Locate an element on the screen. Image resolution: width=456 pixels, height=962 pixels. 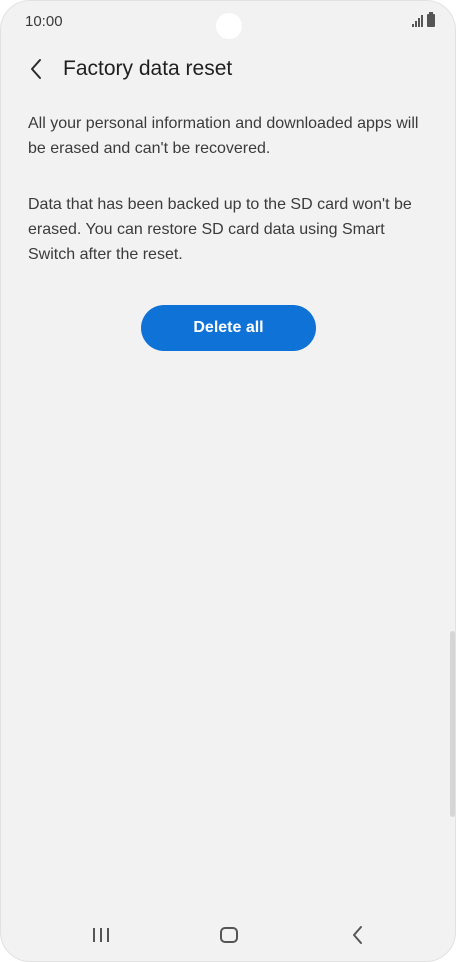
home-button is located at coordinates (229, 935).